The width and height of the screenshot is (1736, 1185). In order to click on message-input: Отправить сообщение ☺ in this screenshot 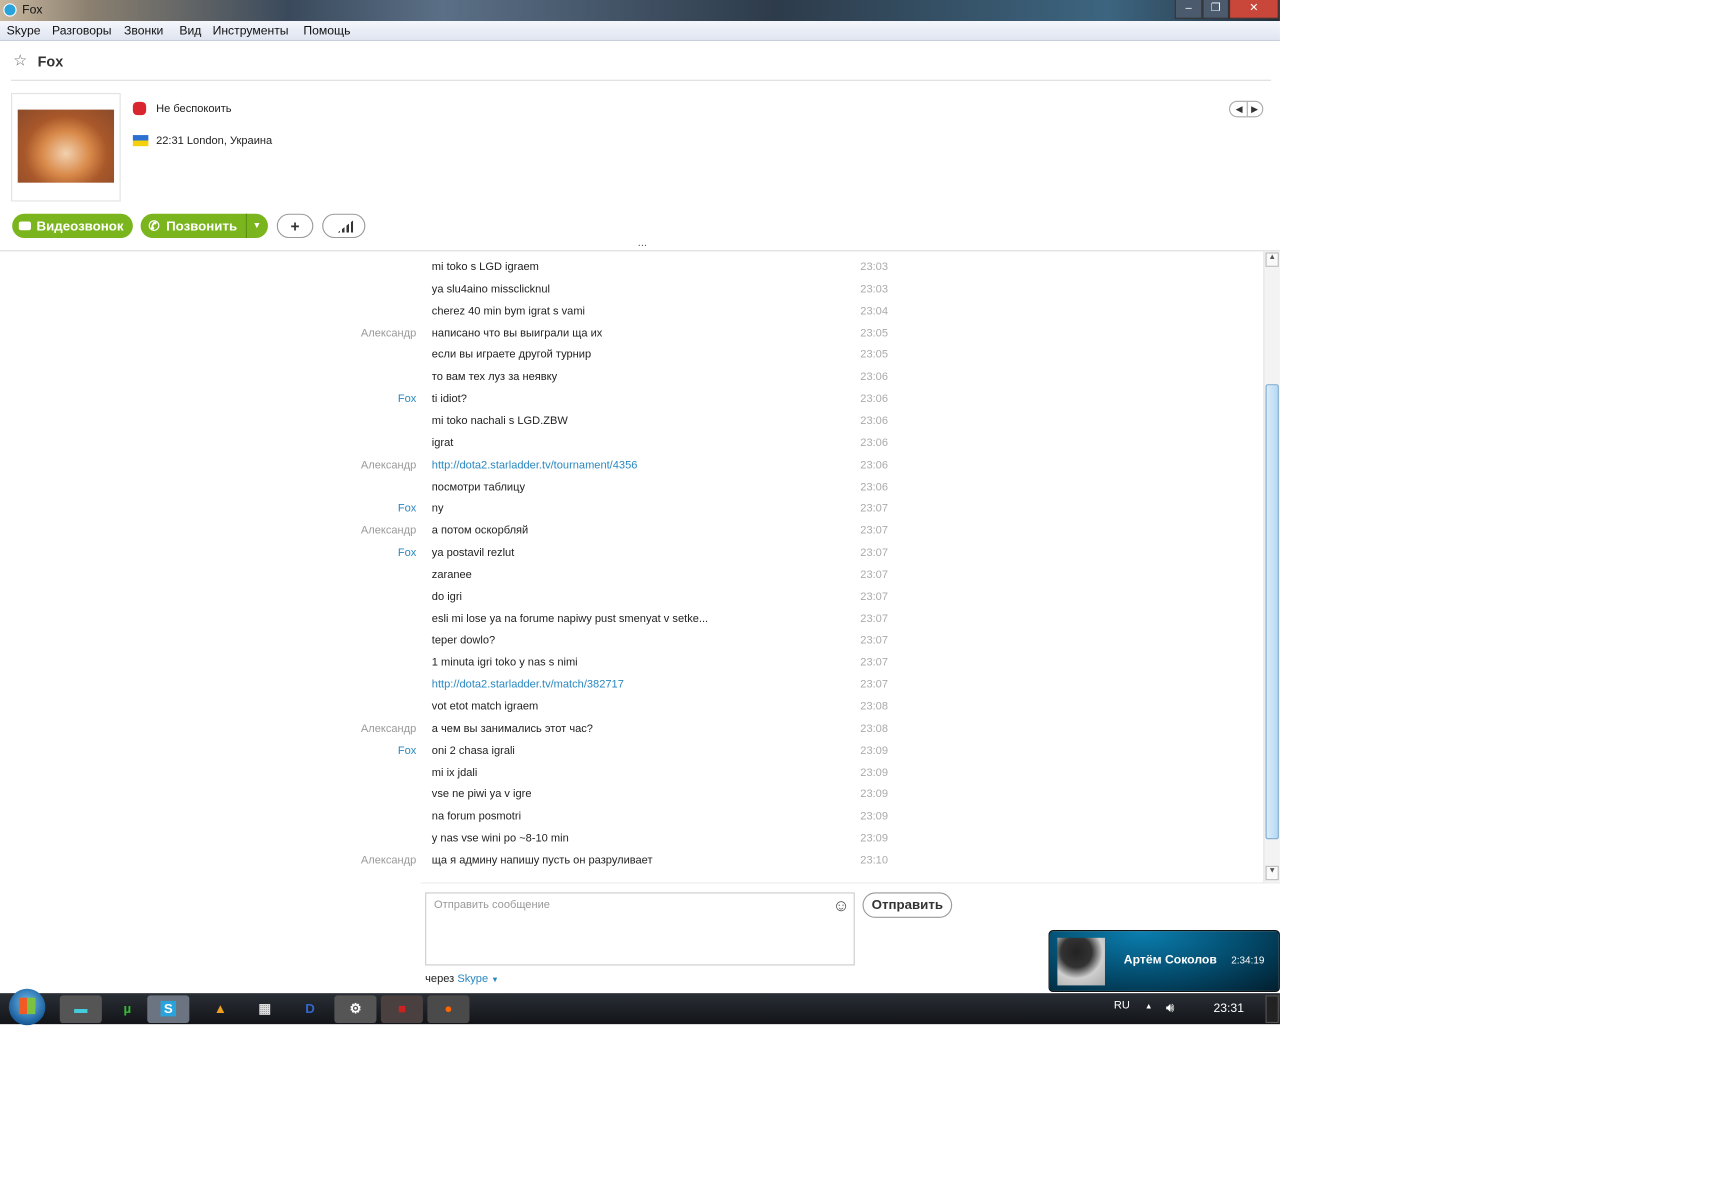, I will do `click(640, 929)`.